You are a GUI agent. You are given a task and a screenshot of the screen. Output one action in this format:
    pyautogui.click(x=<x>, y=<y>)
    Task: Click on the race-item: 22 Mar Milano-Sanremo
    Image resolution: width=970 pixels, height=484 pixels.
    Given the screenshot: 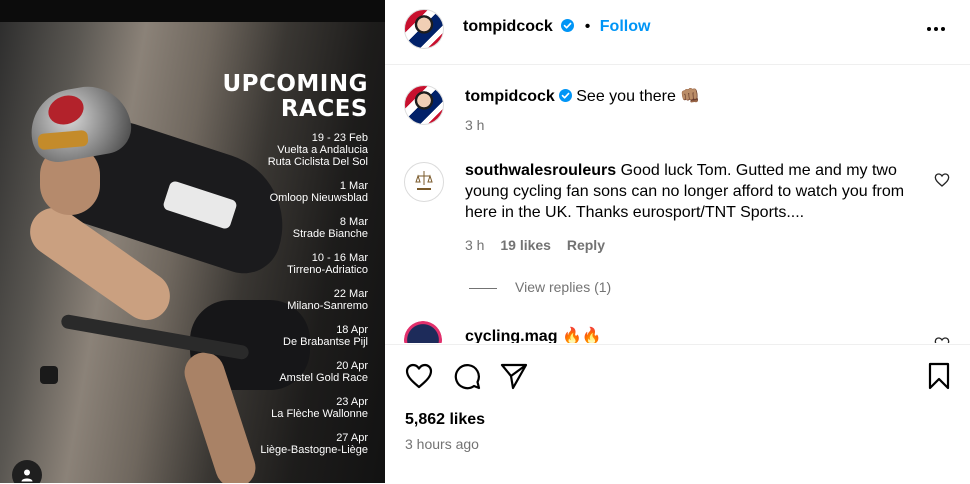 What is the action you would take?
    pyautogui.click(x=268, y=300)
    